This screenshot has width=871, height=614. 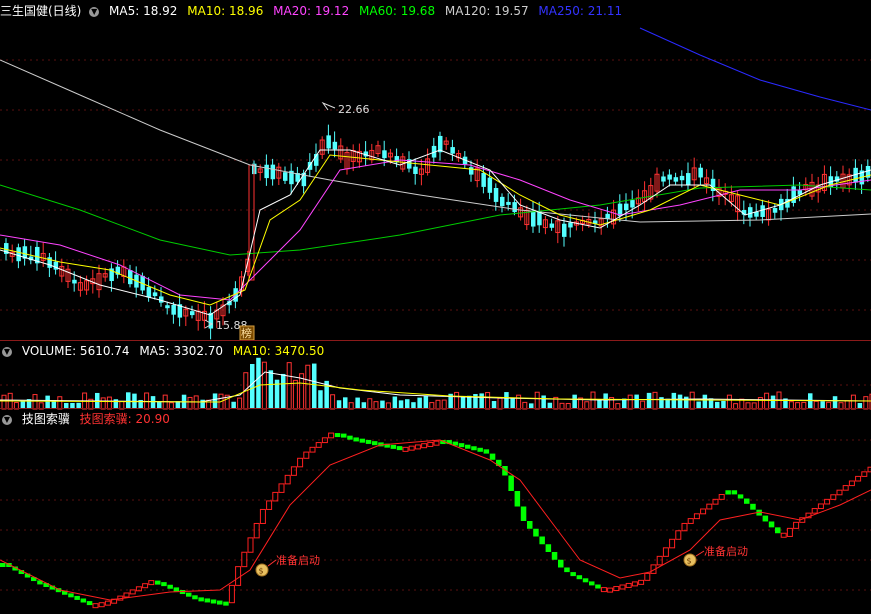 I want to click on stock-title: 三生国健(日线), so click(x=40, y=11).